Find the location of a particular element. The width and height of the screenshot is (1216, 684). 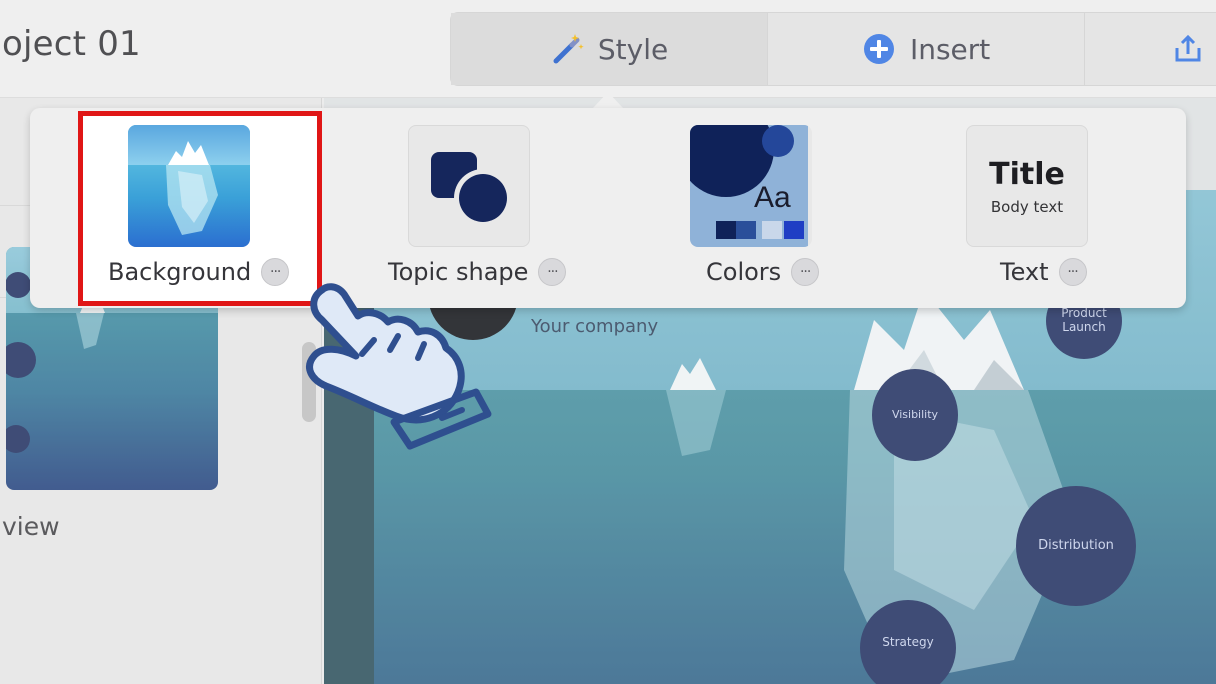

background-option-row: Background ··· is located at coordinates (199, 272).